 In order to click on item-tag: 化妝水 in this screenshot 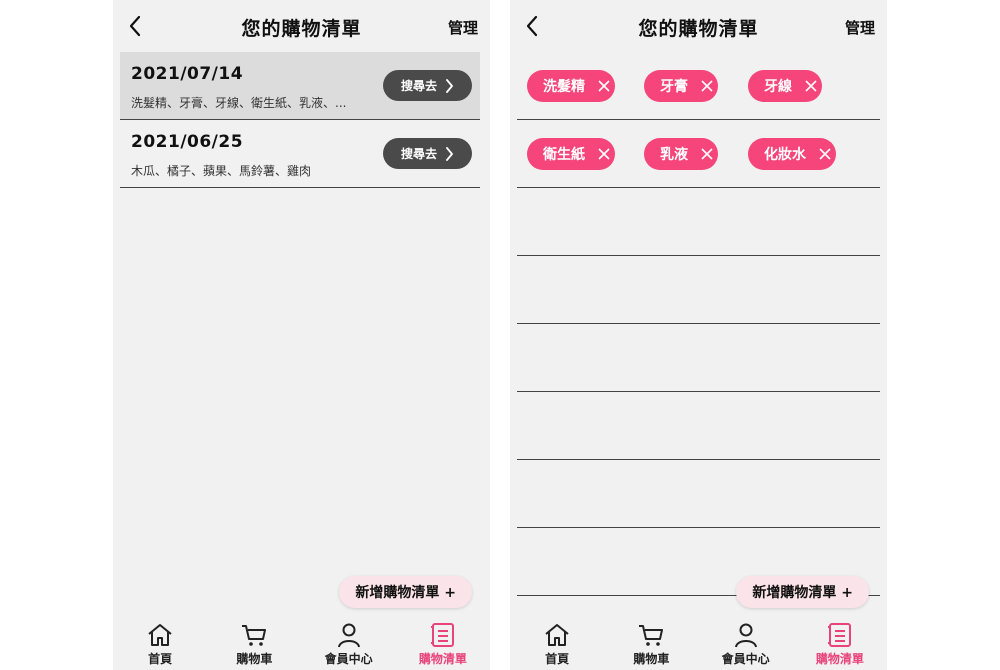, I will do `click(792, 154)`.